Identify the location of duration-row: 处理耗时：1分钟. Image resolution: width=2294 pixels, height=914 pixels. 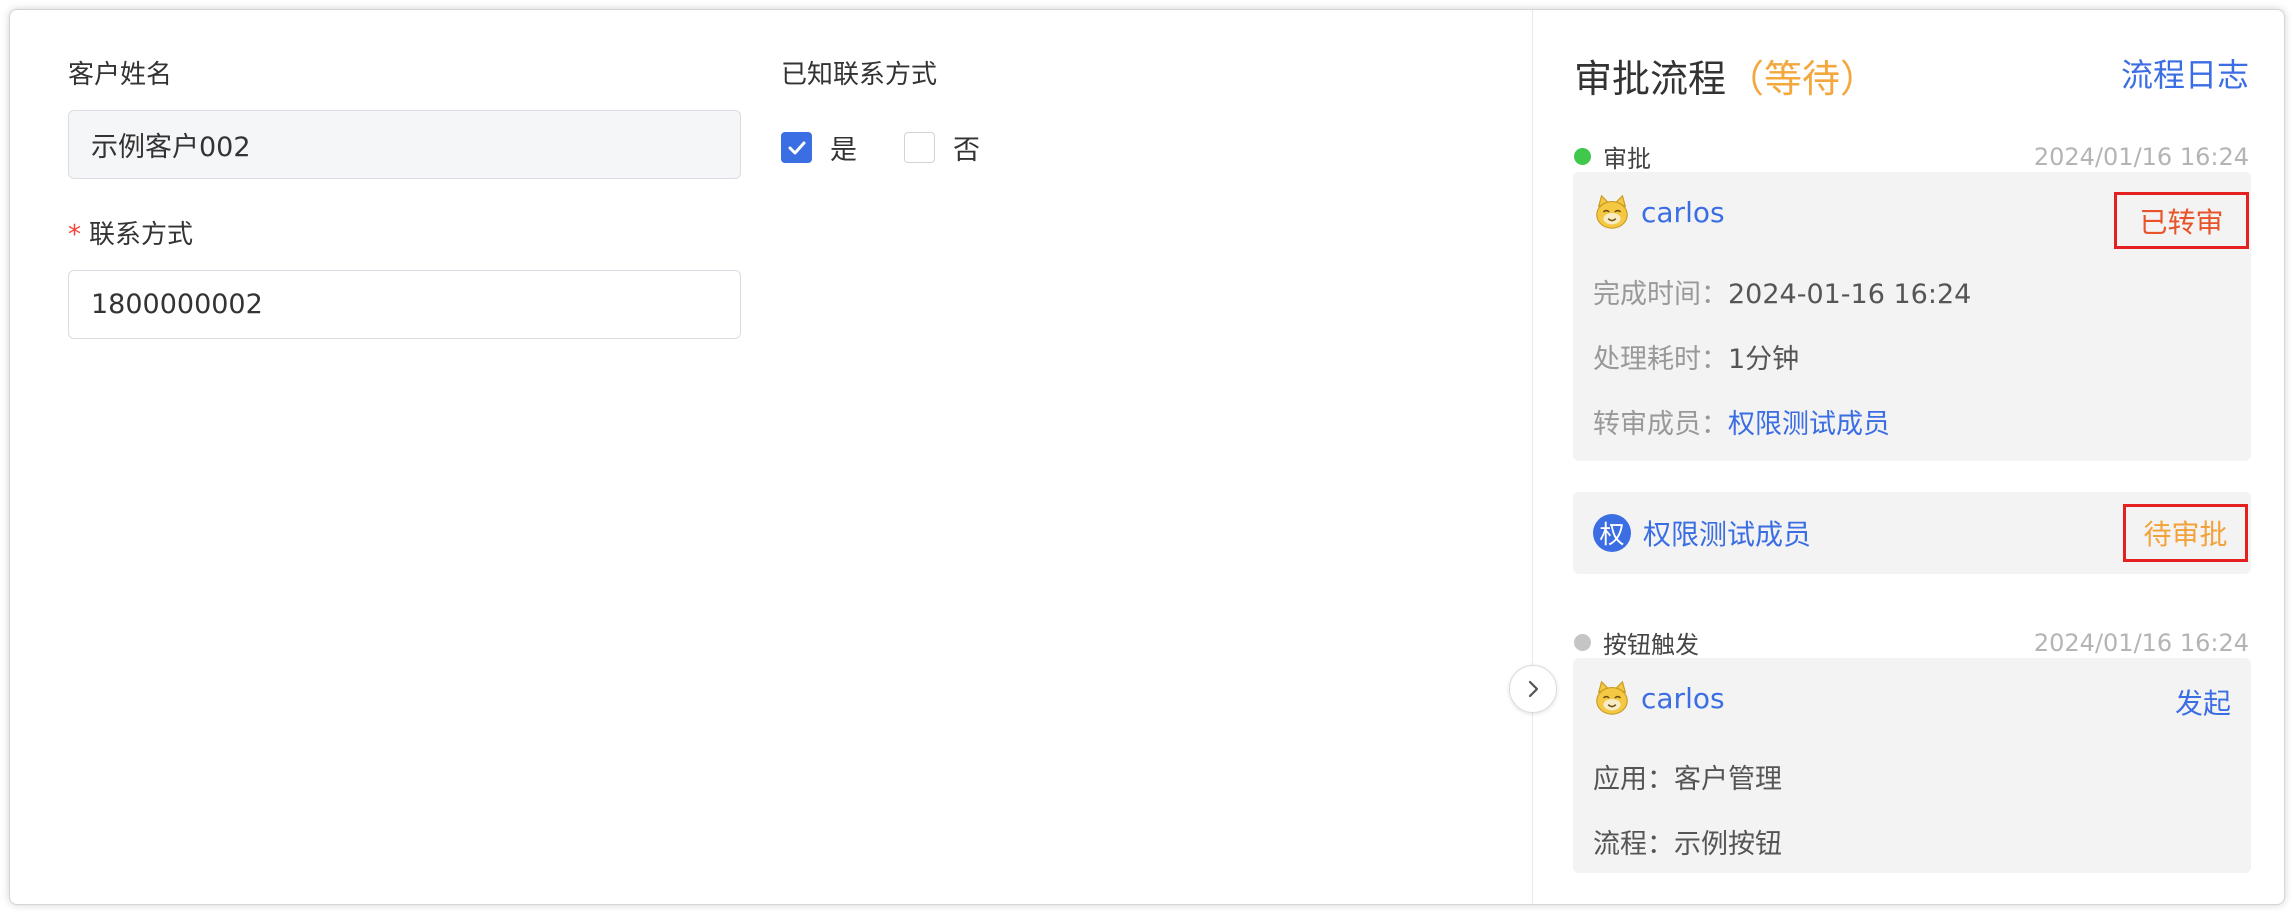
(1696, 356).